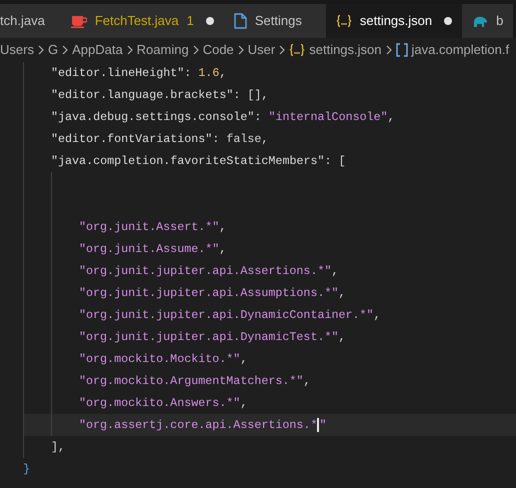 Image resolution: width=516 pixels, height=488 pixels. I want to click on code-line: "org.mockito.Mockito.*",, so click(163, 359).